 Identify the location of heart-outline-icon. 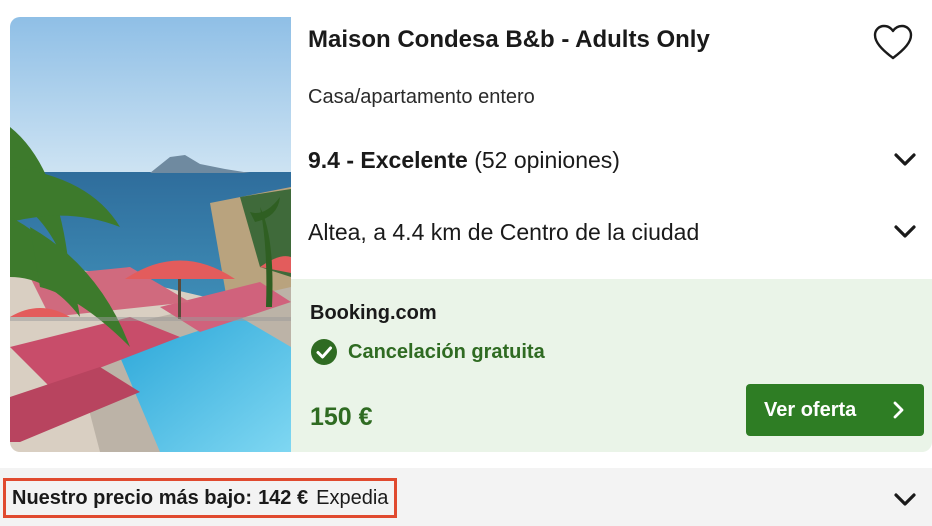
(893, 42).